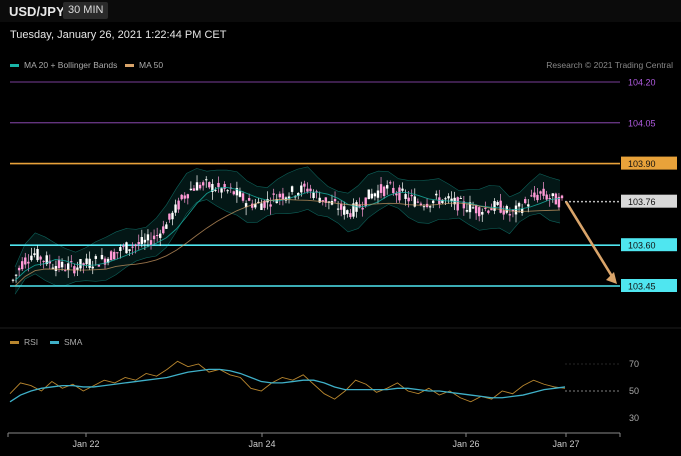 Image resolution: width=681 pixels, height=456 pixels. What do you see at coordinates (642, 164) in the screenshot?
I see `level-label-103.90: 103.90` at bounding box center [642, 164].